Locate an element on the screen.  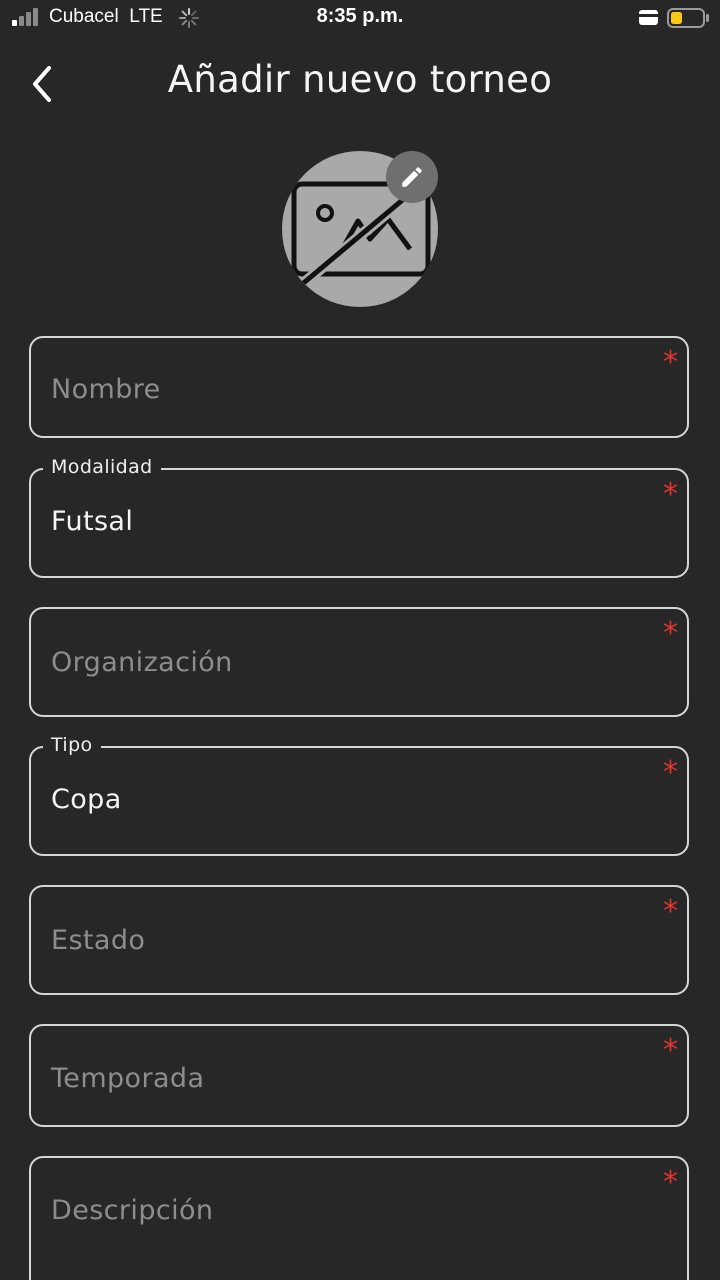
status-bar: Cubacel LTE 8:35 p.m. is located at coordinates (360, 19).